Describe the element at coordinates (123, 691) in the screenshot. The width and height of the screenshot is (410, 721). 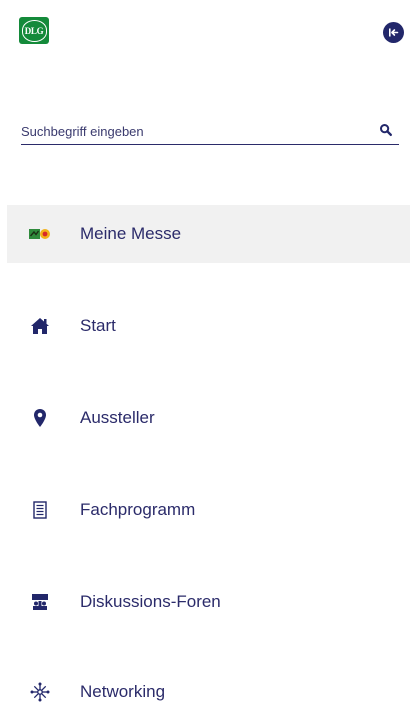
I see `nav-label-networking: Networking` at that location.